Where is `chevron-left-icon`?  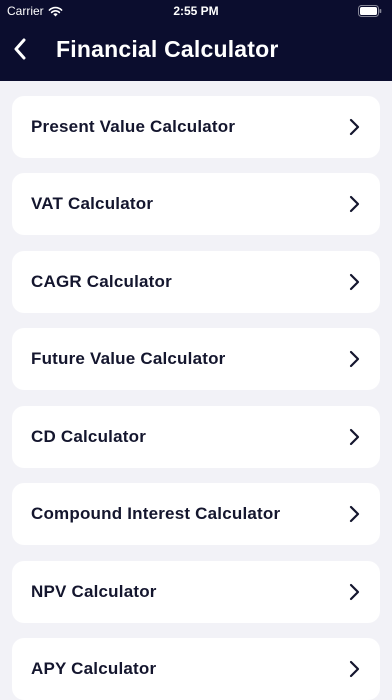 chevron-left-icon is located at coordinates (20, 51).